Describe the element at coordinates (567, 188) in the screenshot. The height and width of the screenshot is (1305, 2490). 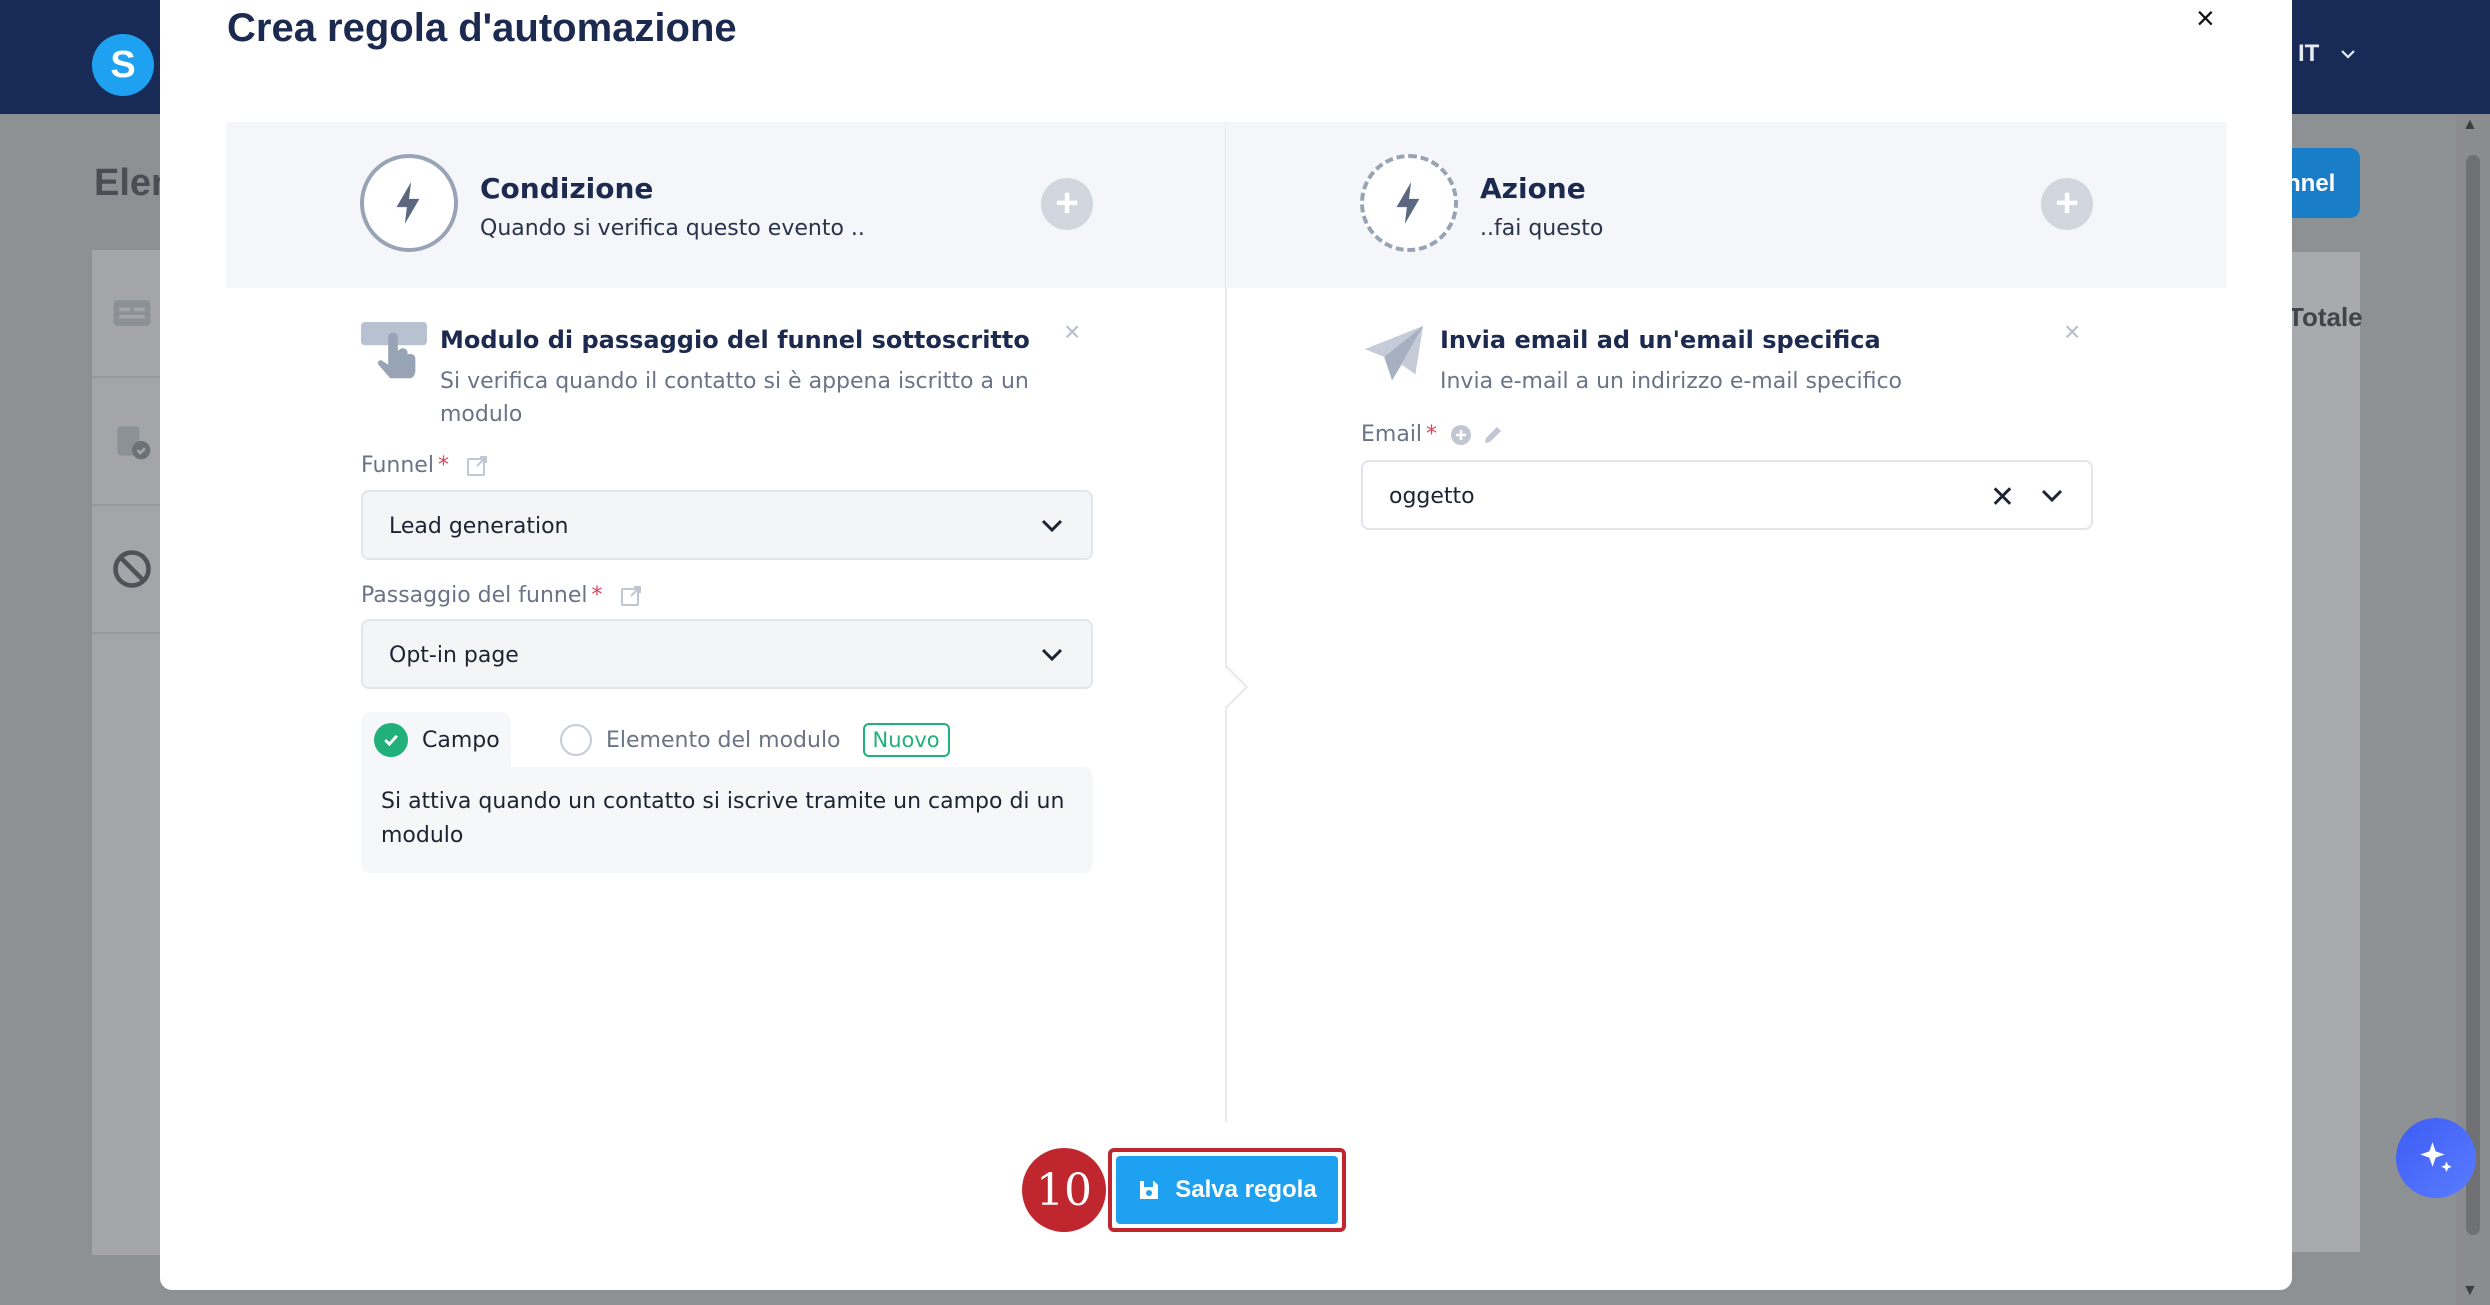
I see `condition-title: Condizione` at that location.